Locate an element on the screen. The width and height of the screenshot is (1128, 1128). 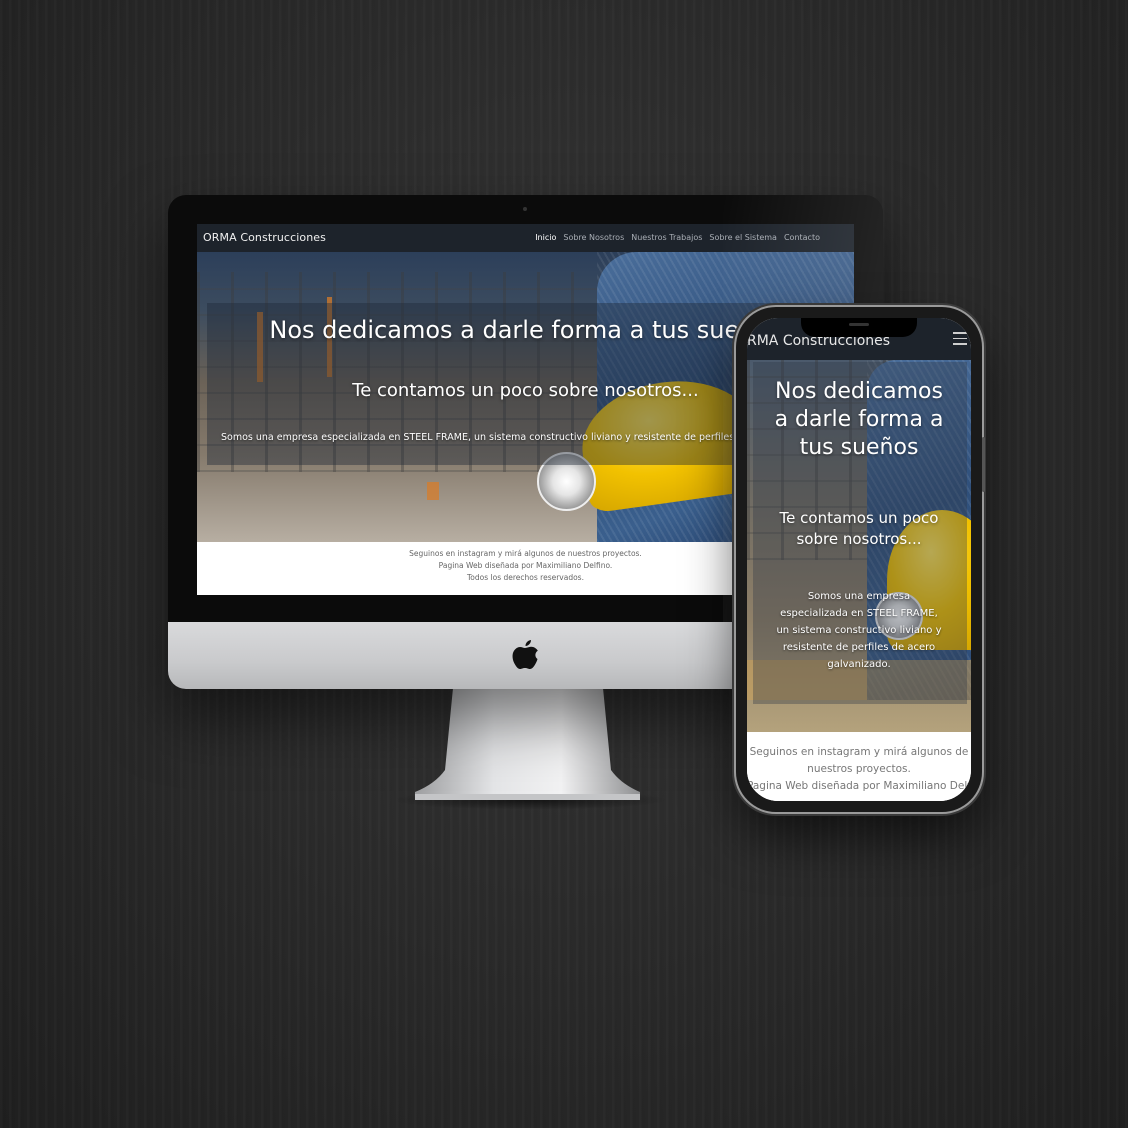
mobile-subheadline-line: Te contamos un poco is located at coordinates (859, 518).